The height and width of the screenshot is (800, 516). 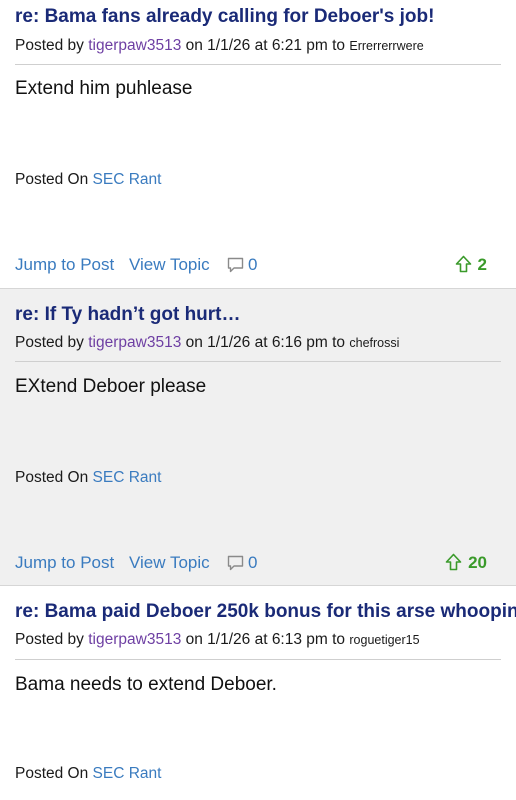 I want to click on post-actions: Jump to Post View Topic 0 2, so click(x=258, y=267).